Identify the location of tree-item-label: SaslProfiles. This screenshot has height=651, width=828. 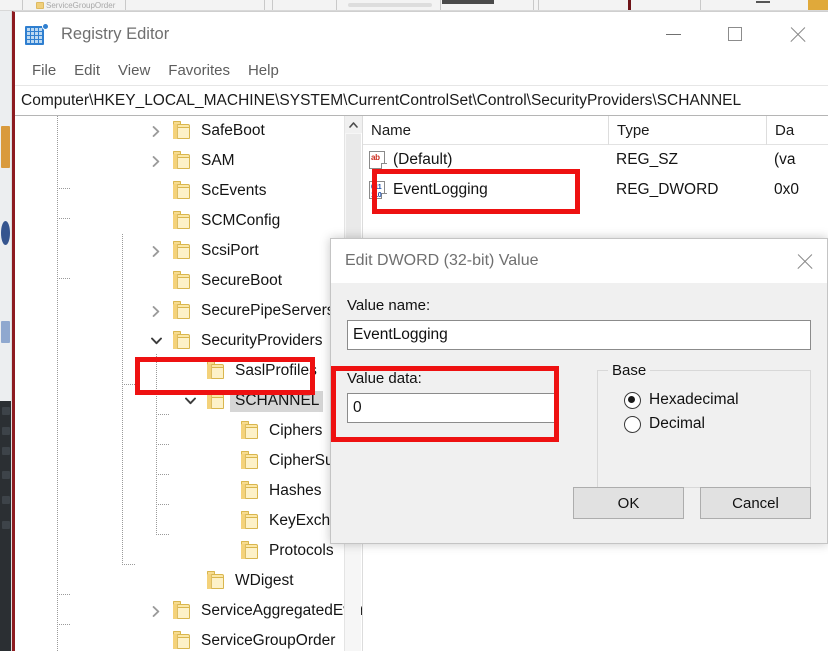
(276, 370).